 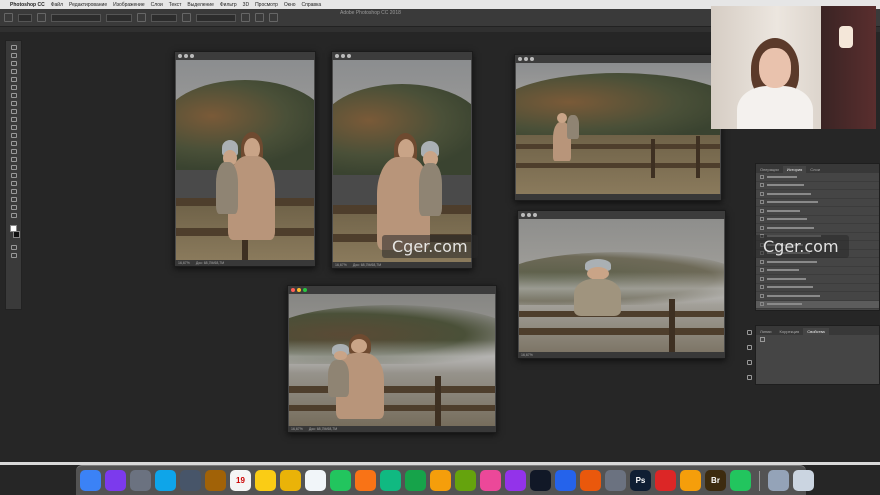 I want to click on document-window-active: 16,67% Док: 68,7M/68,7M, so click(x=392, y=359).